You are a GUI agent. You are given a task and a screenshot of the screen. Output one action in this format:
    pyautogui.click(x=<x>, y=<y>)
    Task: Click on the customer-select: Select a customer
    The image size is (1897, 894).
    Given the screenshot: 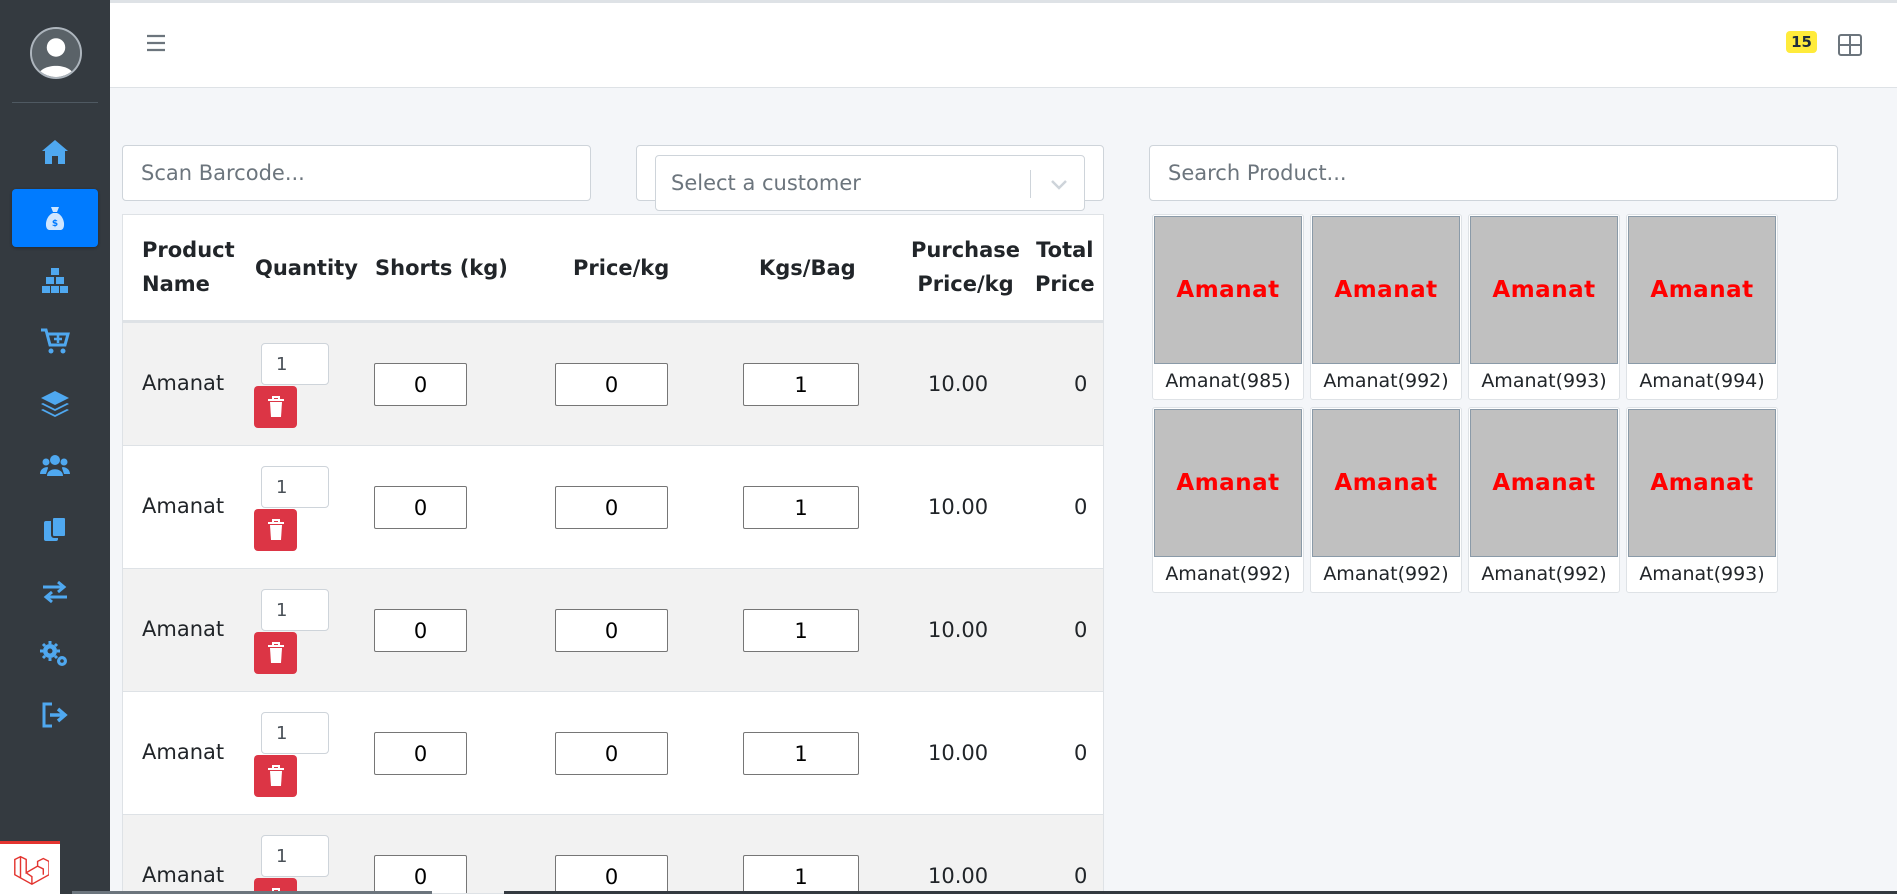 What is the action you would take?
    pyautogui.click(x=870, y=183)
    